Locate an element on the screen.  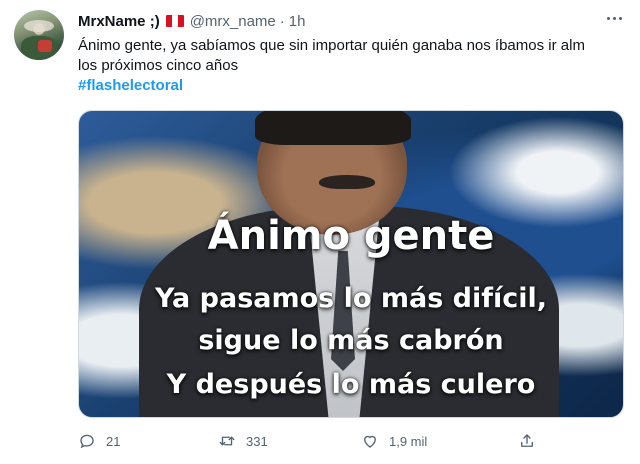
tweet-time: 1h is located at coordinates (297, 21).